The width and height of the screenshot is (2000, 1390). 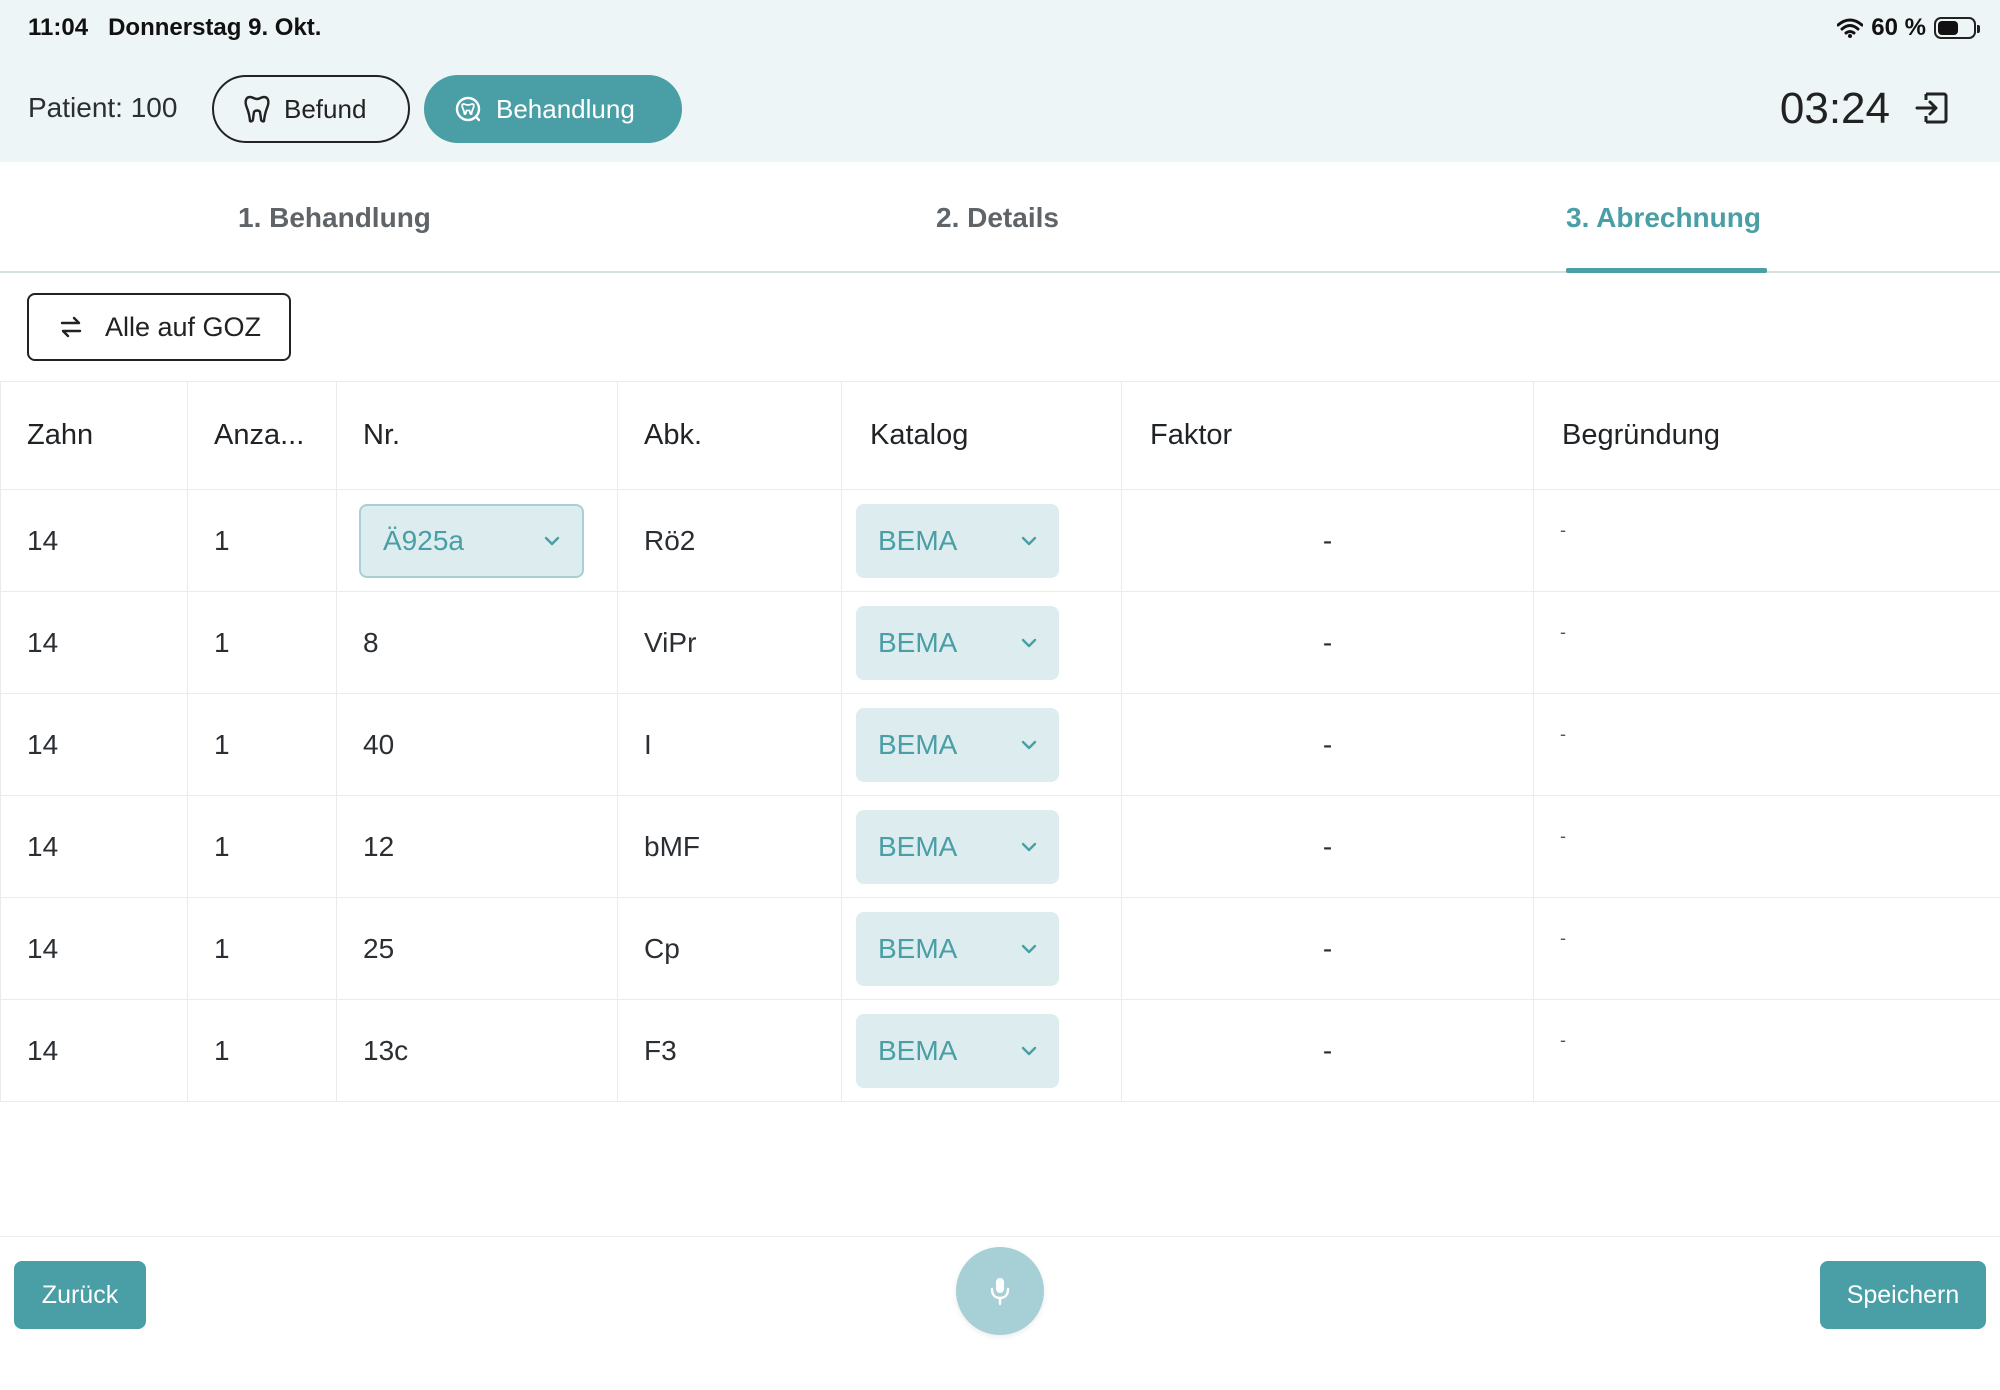 I want to click on table-row: 14 1 13c F3 BEMA - -, so click(x=1000, y=1051).